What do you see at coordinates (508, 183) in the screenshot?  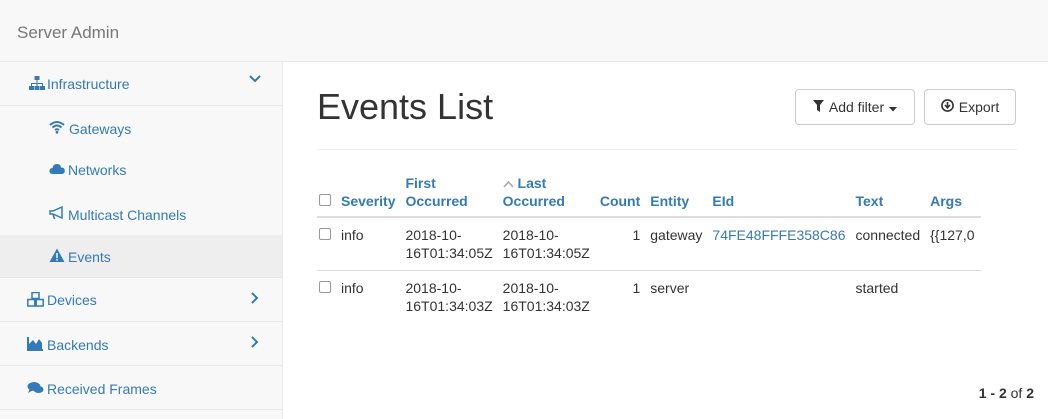 I see `sort-asc-icon` at bounding box center [508, 183].